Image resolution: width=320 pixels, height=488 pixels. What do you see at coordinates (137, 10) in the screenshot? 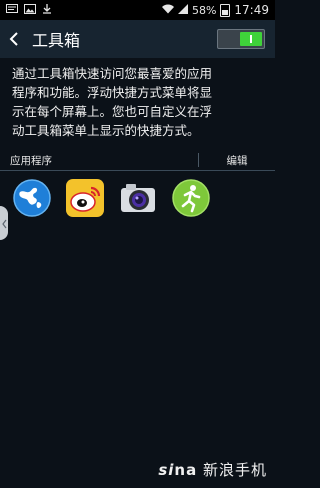
I see `status-bar: 58% 17:49` at bounding box center [137, 10].